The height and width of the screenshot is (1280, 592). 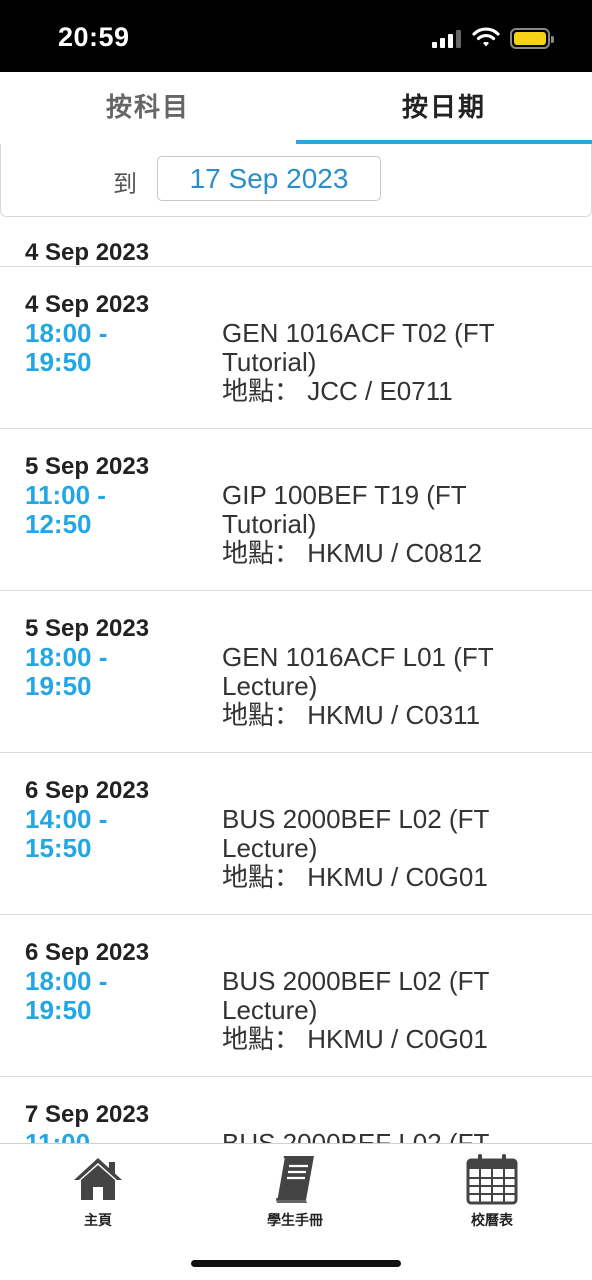 I want to click on nav-handbook: 學生手冊, so click(x=295, y=1191).